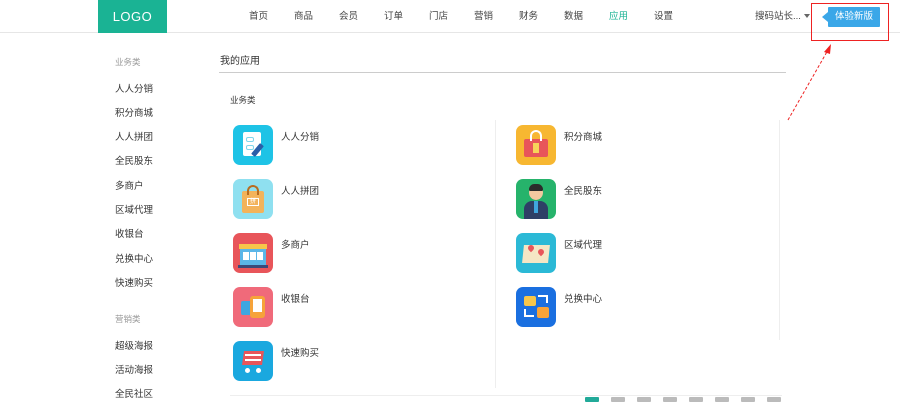 This screenshot has height=403, width=900. Describe the element at coordinates (502, 72) in the screenshot. I see `title-divider` at that location.